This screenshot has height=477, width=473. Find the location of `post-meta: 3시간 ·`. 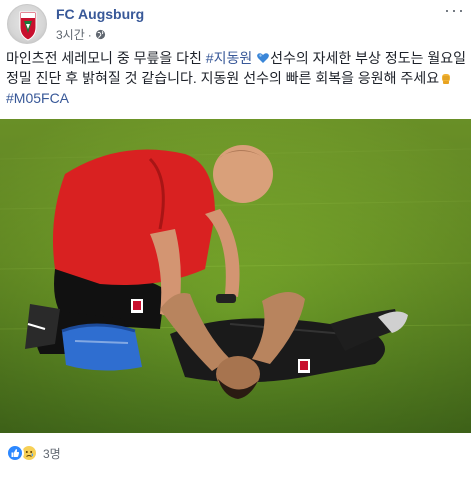

post-meta: 3시간 · is located at coordinates (81, 34).